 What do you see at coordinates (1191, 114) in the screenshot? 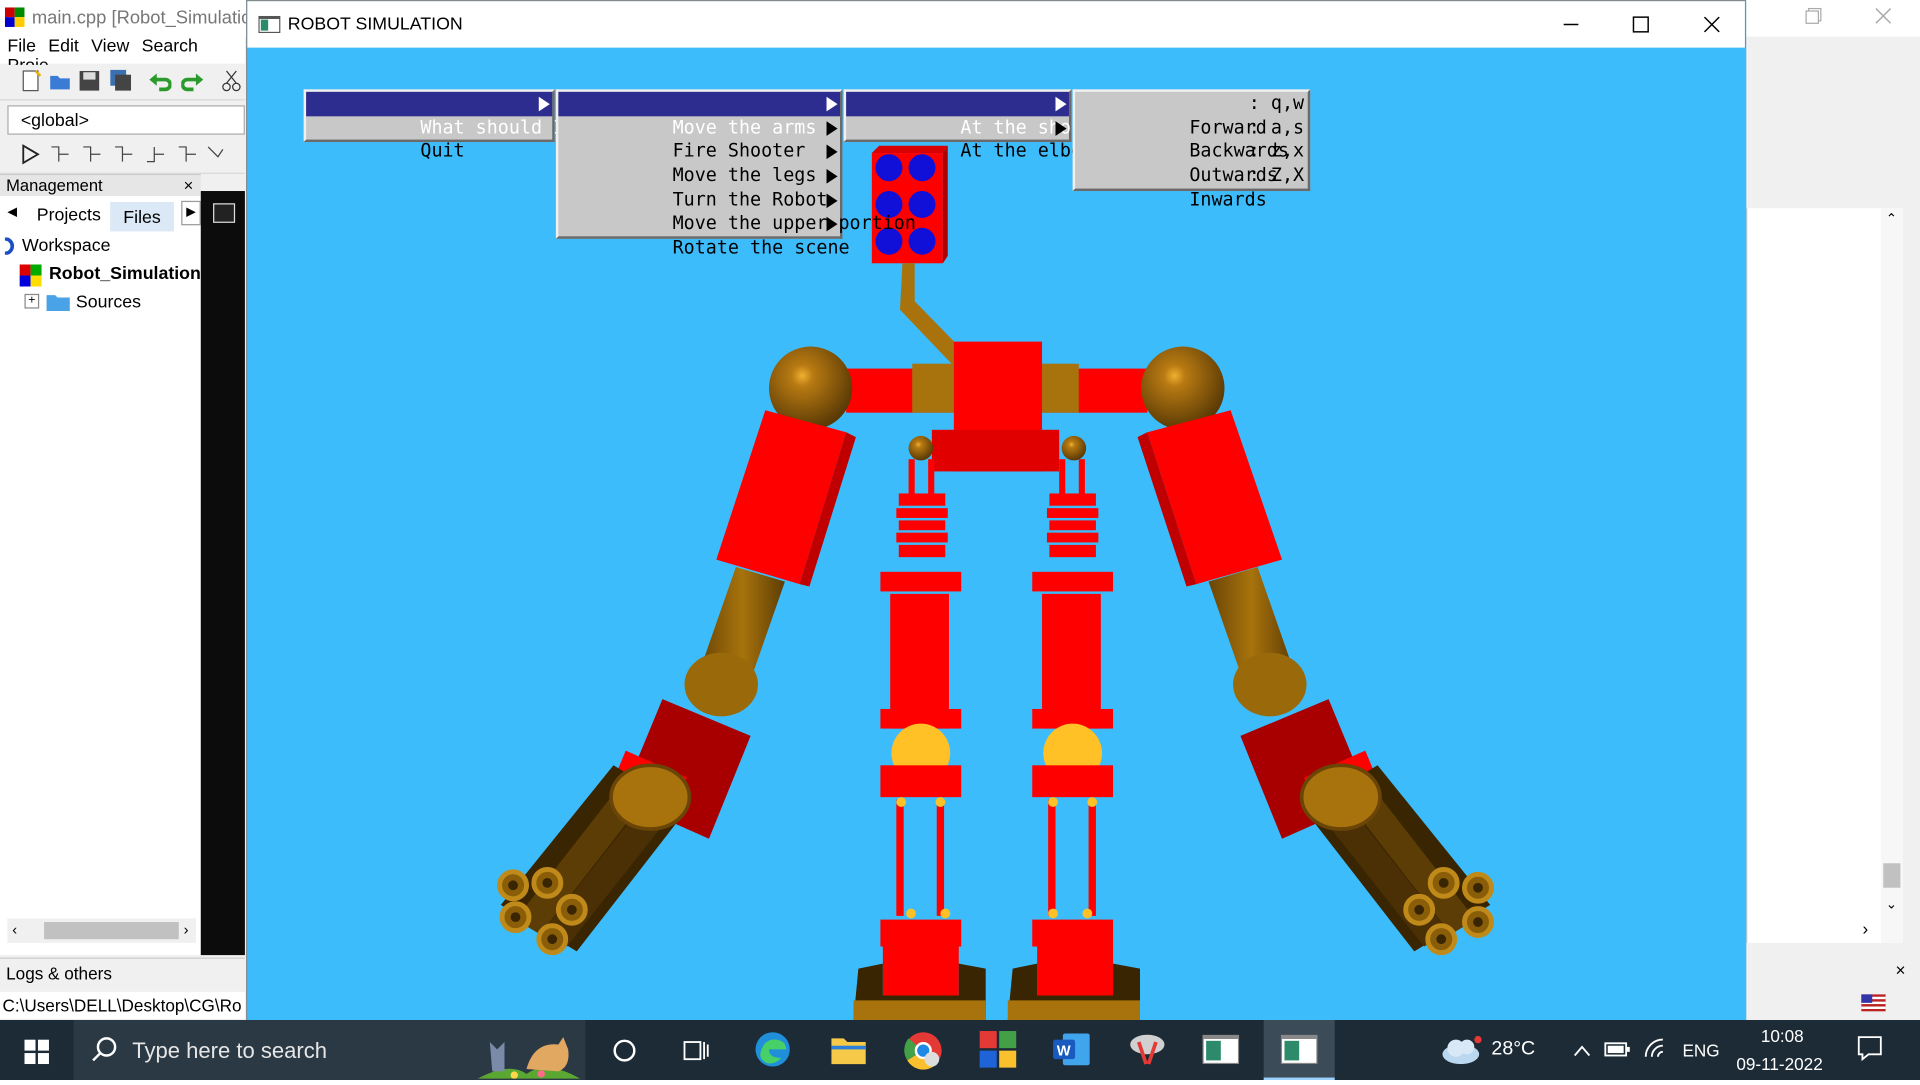
I see `menu-item-forward: Forward : q,w` at bounding box center [1191, 114].